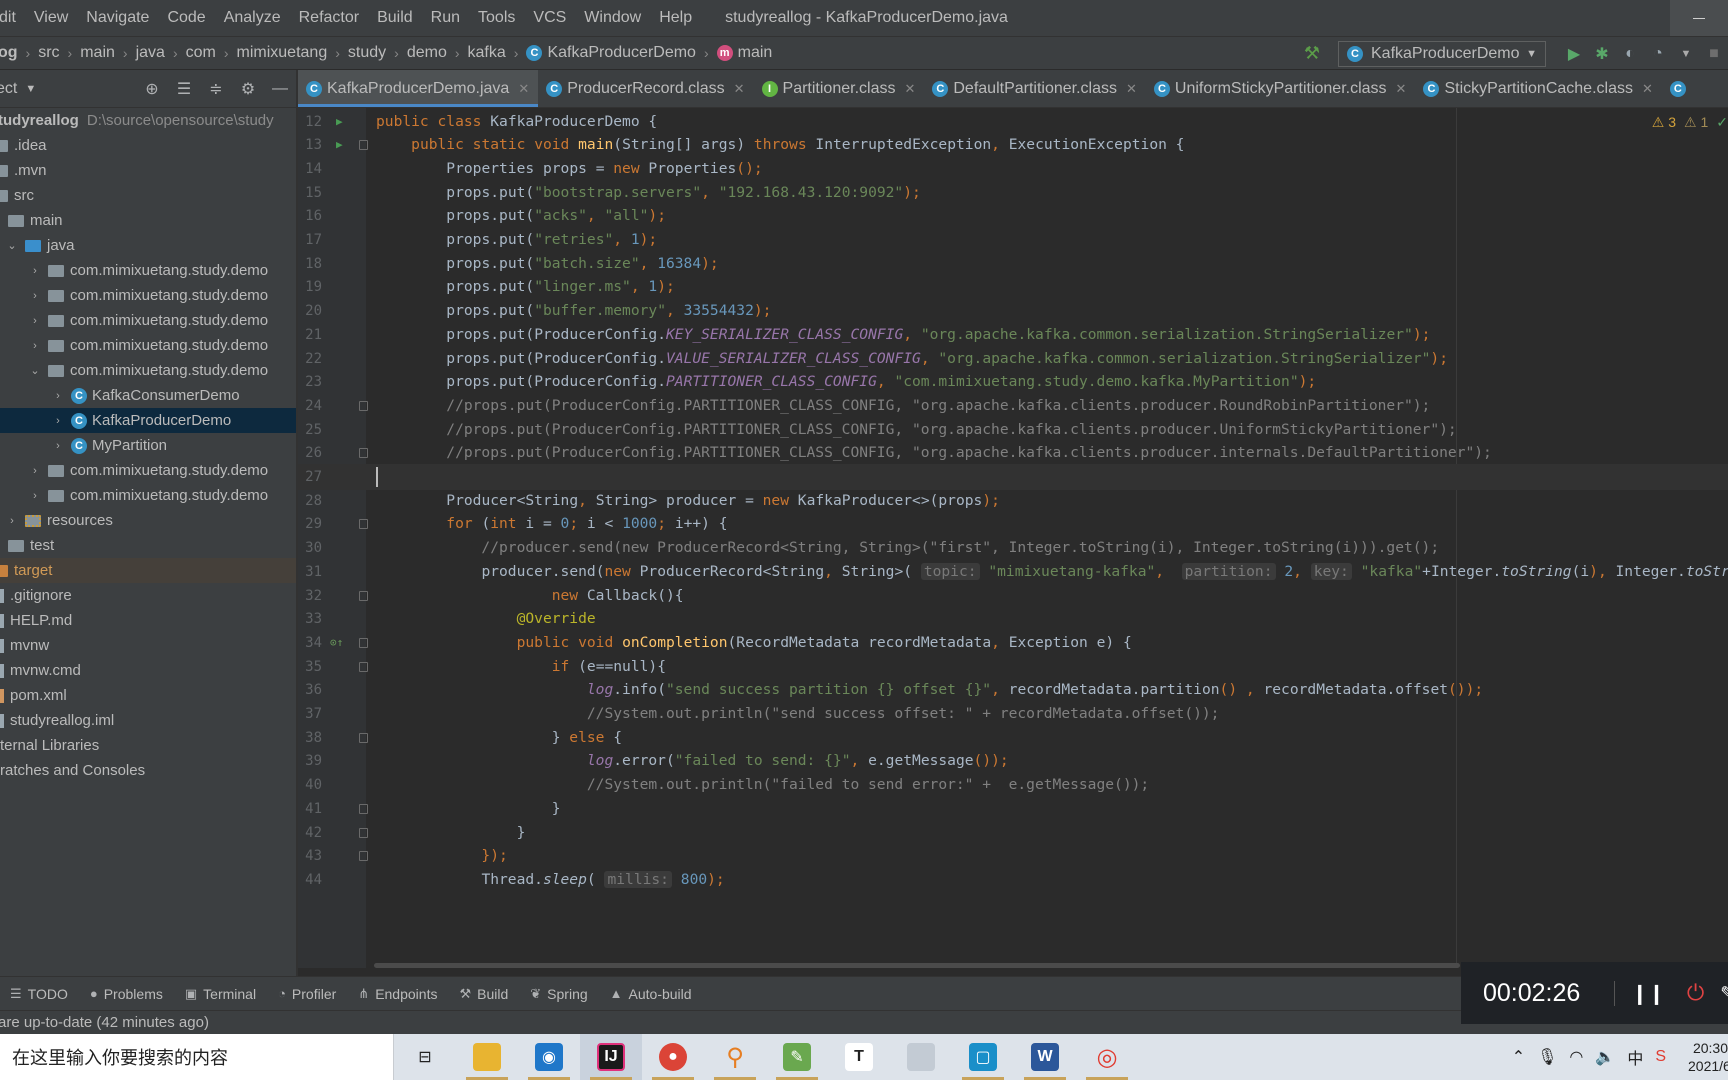  What do you see at coordinates (310, 643) in the screenshot?
I see `line-number: 34` at bounding box center [310, 643].